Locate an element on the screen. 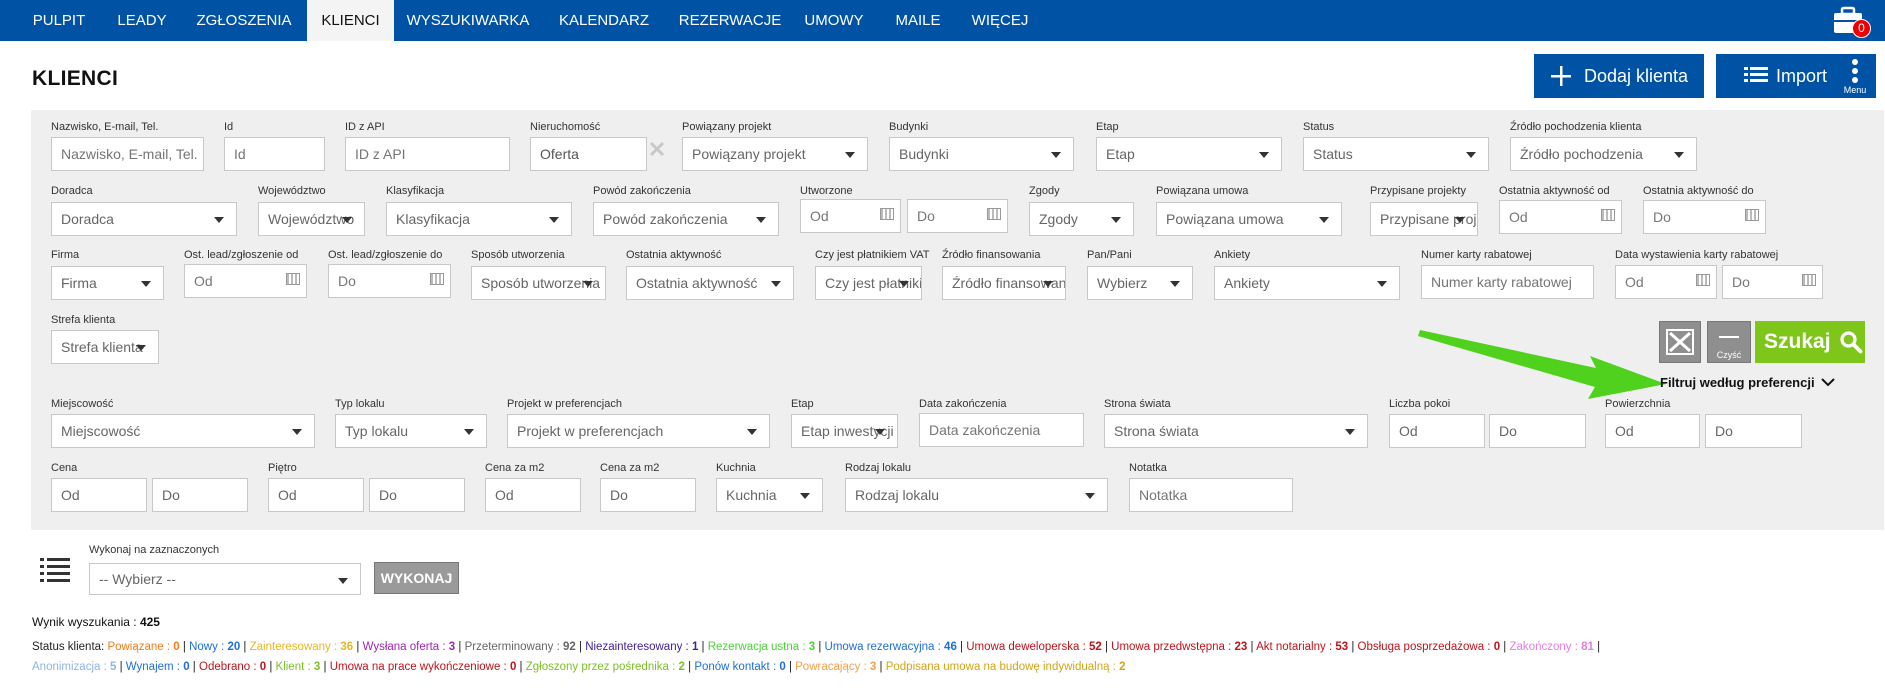  assigned-projects-select: Przypisane projekty is located at coordinates (1424, 219).